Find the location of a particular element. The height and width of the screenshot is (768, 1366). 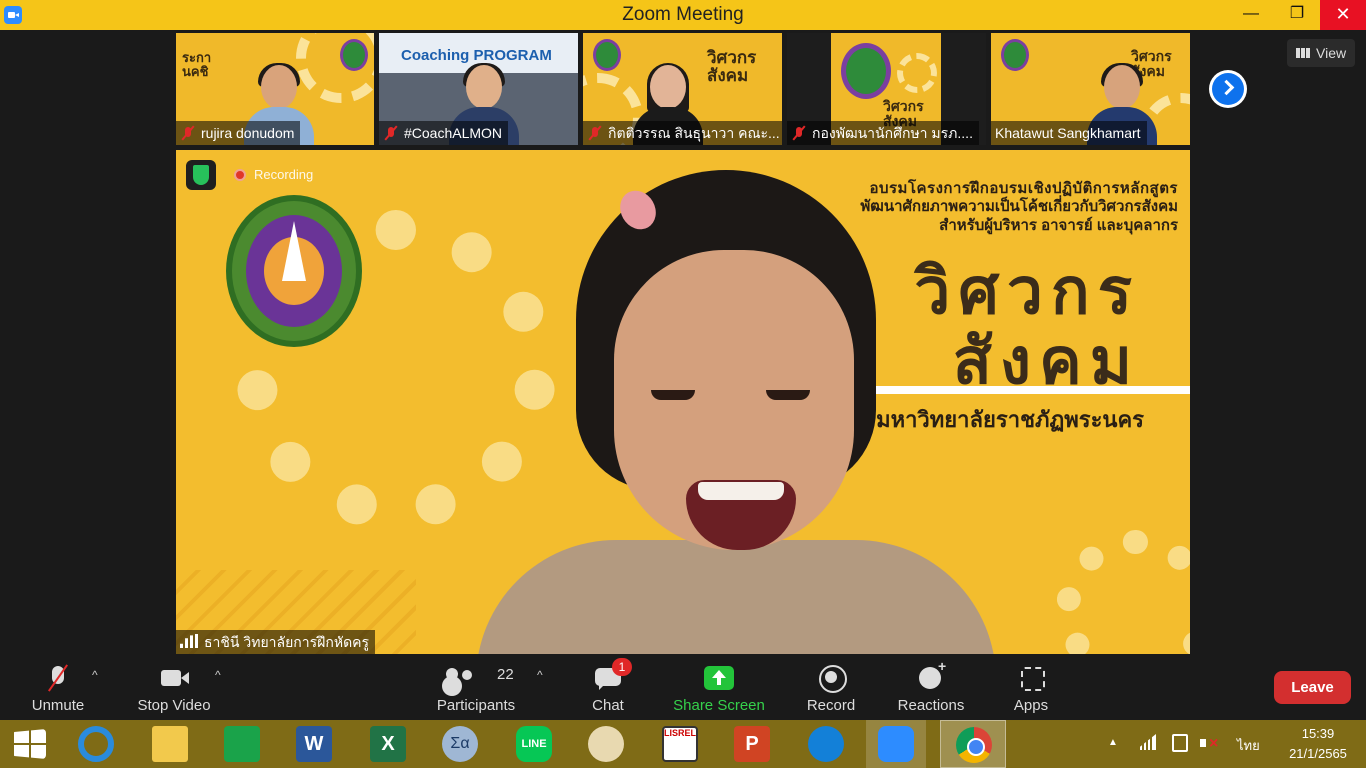

chrome-icon is located at coordinates (974, 745).